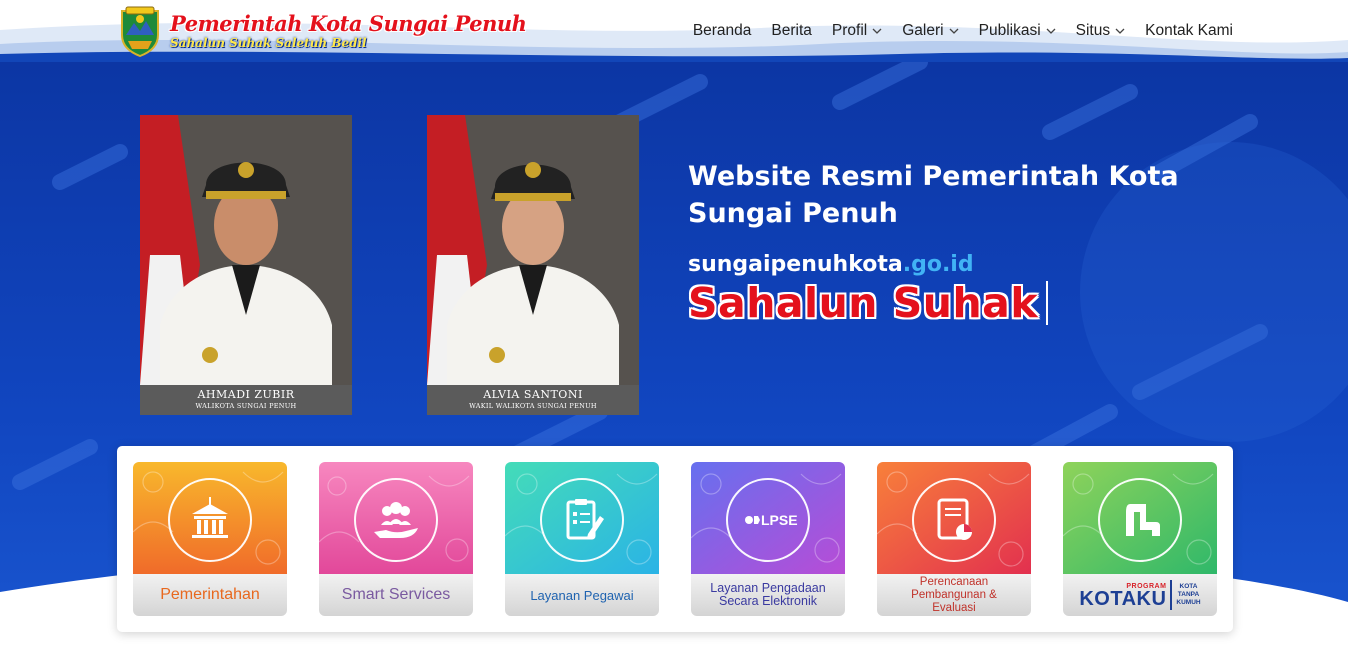  I want to click on nav-label: Beranda, so click(722, 30).